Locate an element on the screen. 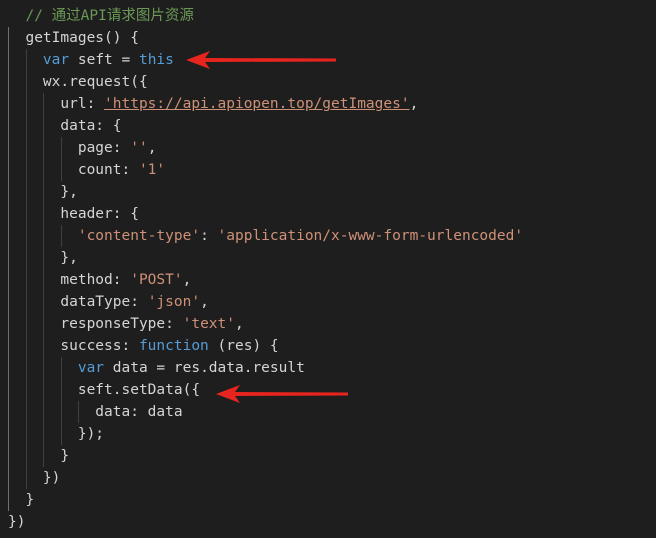 The height and width of the screenshot is (538, 656). code-token-string: 'content-type' is located at coordinates (139, 236).